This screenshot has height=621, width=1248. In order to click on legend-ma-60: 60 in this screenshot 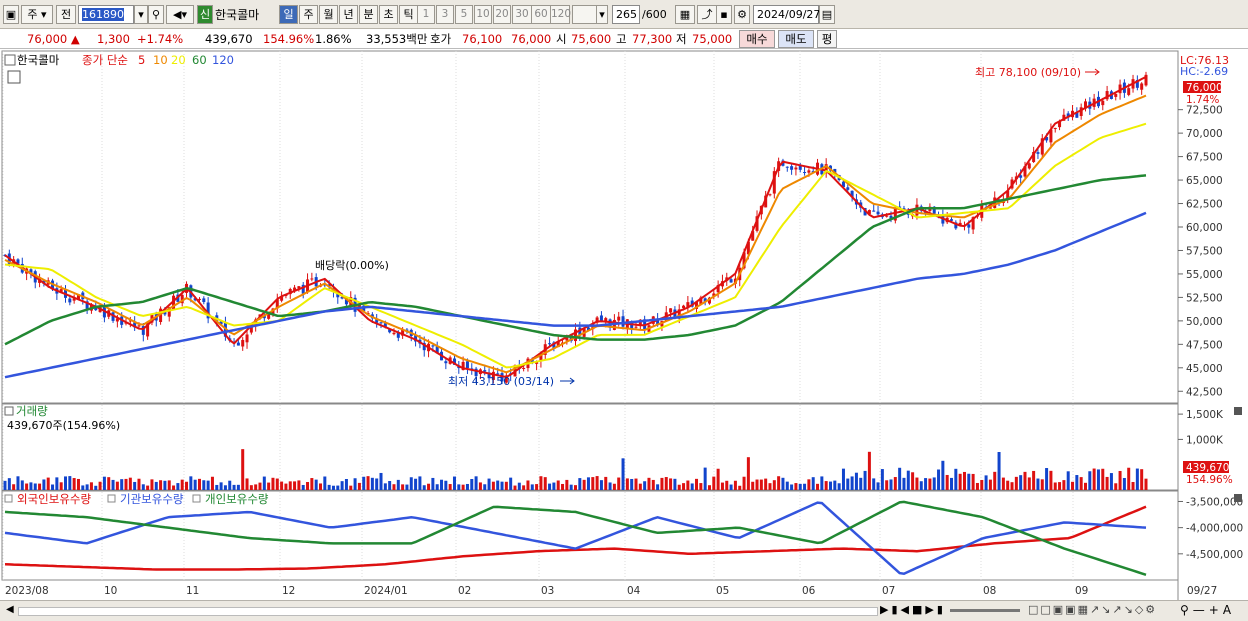, I will do `click(199, 60)`.